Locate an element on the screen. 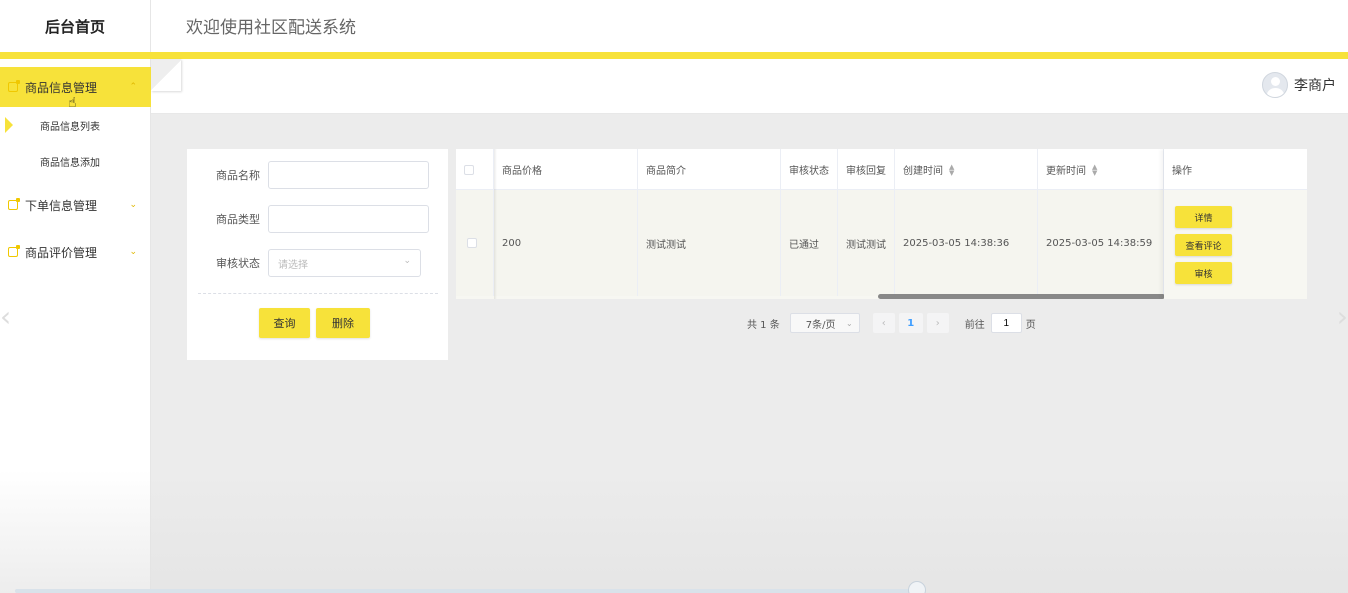 This screenshot has width=1348, height=593. topbar-accent-bar is located at coordinates (749, 55).